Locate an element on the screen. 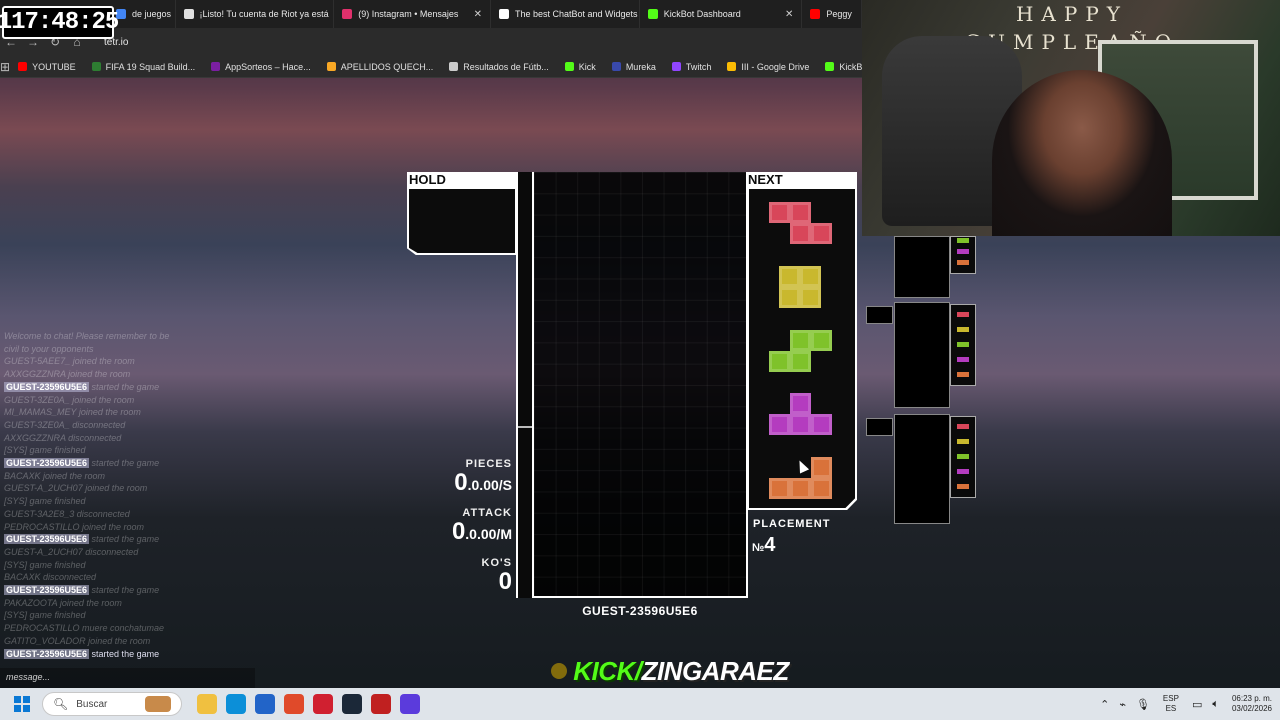  hold-slot is located at coordinates (462, 221).